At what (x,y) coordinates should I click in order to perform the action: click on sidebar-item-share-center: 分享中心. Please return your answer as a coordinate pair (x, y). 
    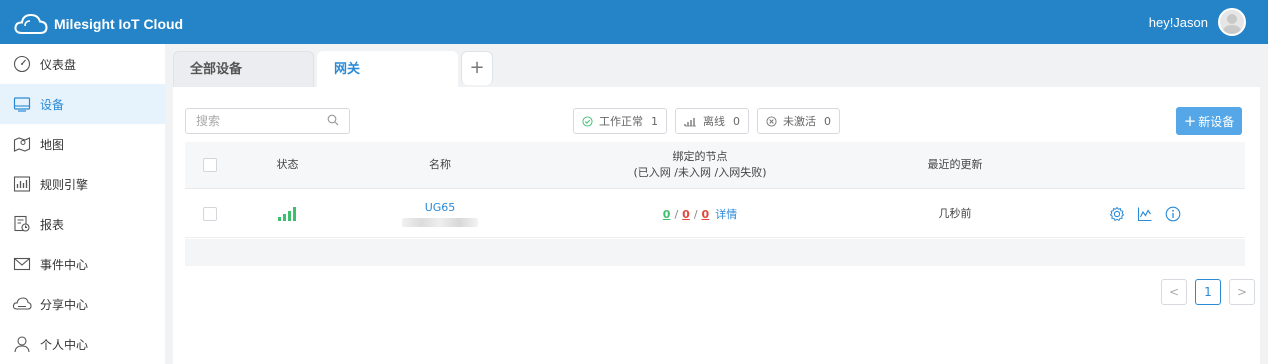
    Looking at the image, I should click on (82, 304).